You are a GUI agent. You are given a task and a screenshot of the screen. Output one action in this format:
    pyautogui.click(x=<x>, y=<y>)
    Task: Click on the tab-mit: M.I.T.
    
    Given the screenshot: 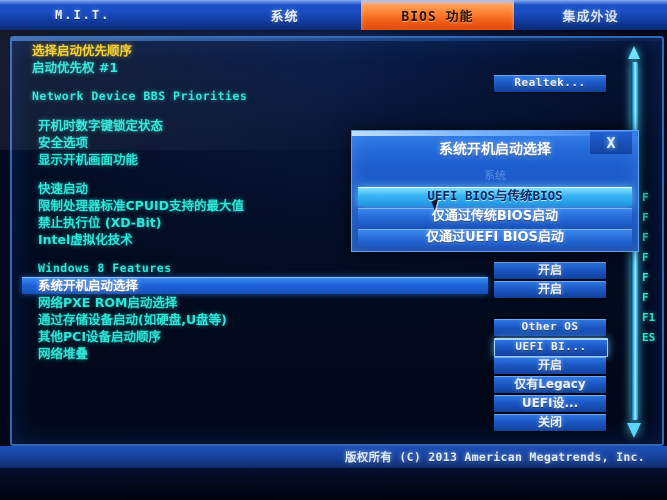 What is the action you would take?
    pyautogui.click(x=104, y=15)
    